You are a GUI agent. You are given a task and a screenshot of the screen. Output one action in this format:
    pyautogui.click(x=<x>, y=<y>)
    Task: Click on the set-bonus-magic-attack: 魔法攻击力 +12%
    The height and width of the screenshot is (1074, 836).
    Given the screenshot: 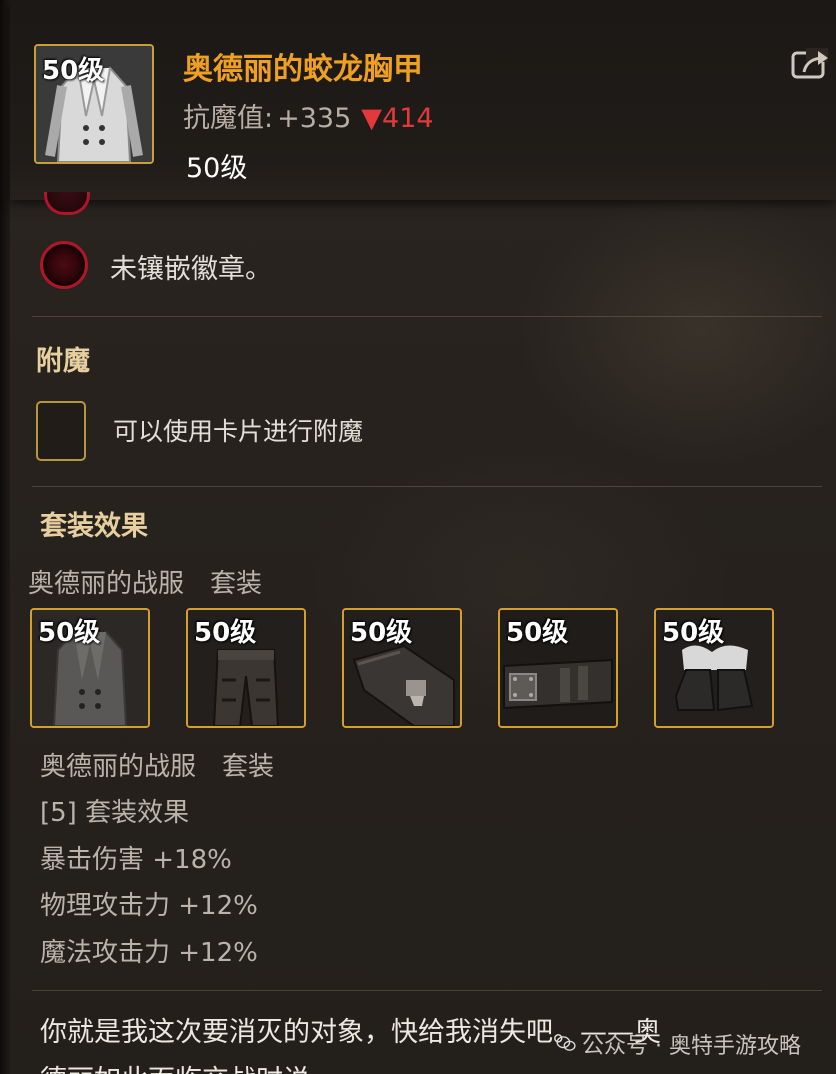 What is the action you would take?
    pyautogui.click(x=149, y=953)
    